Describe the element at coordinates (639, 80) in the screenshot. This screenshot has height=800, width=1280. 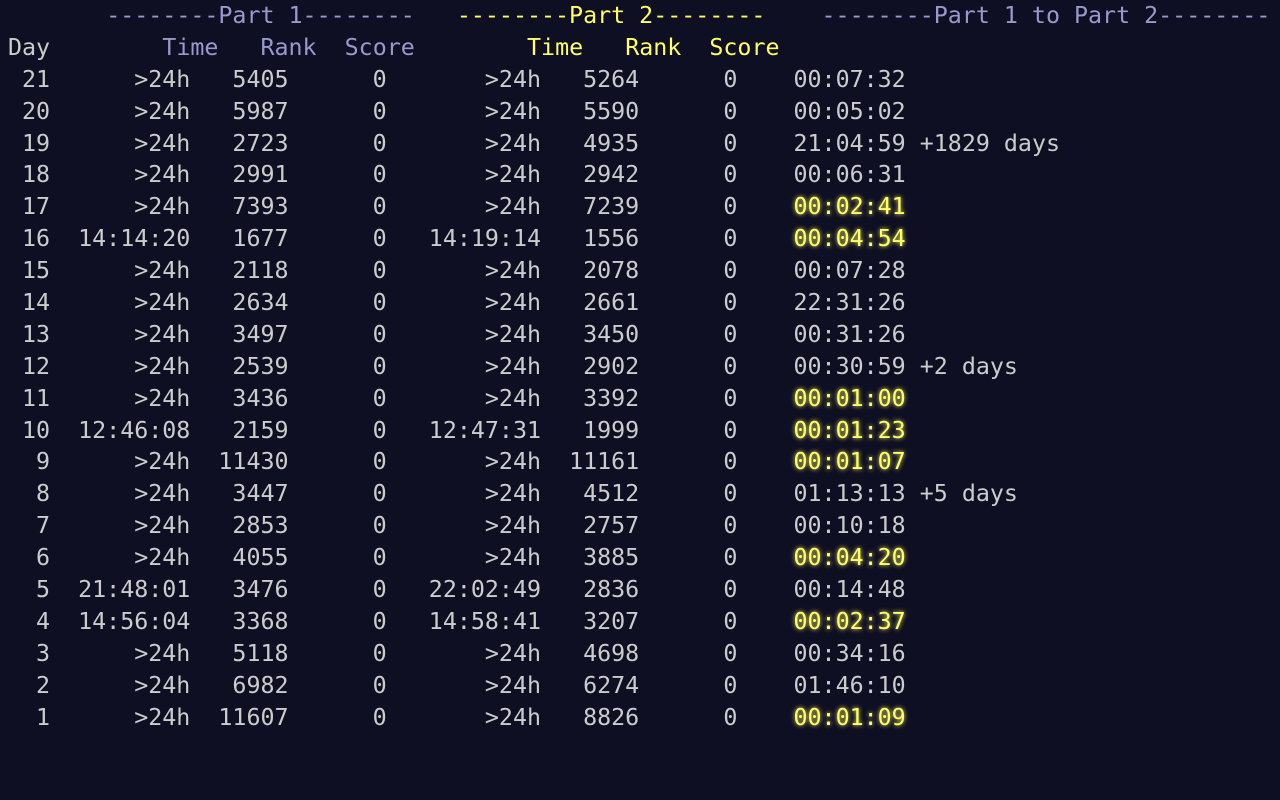
I see `table-row: 21 >24h 5405 0 >24h 5264 0 00:07:32` at that location.